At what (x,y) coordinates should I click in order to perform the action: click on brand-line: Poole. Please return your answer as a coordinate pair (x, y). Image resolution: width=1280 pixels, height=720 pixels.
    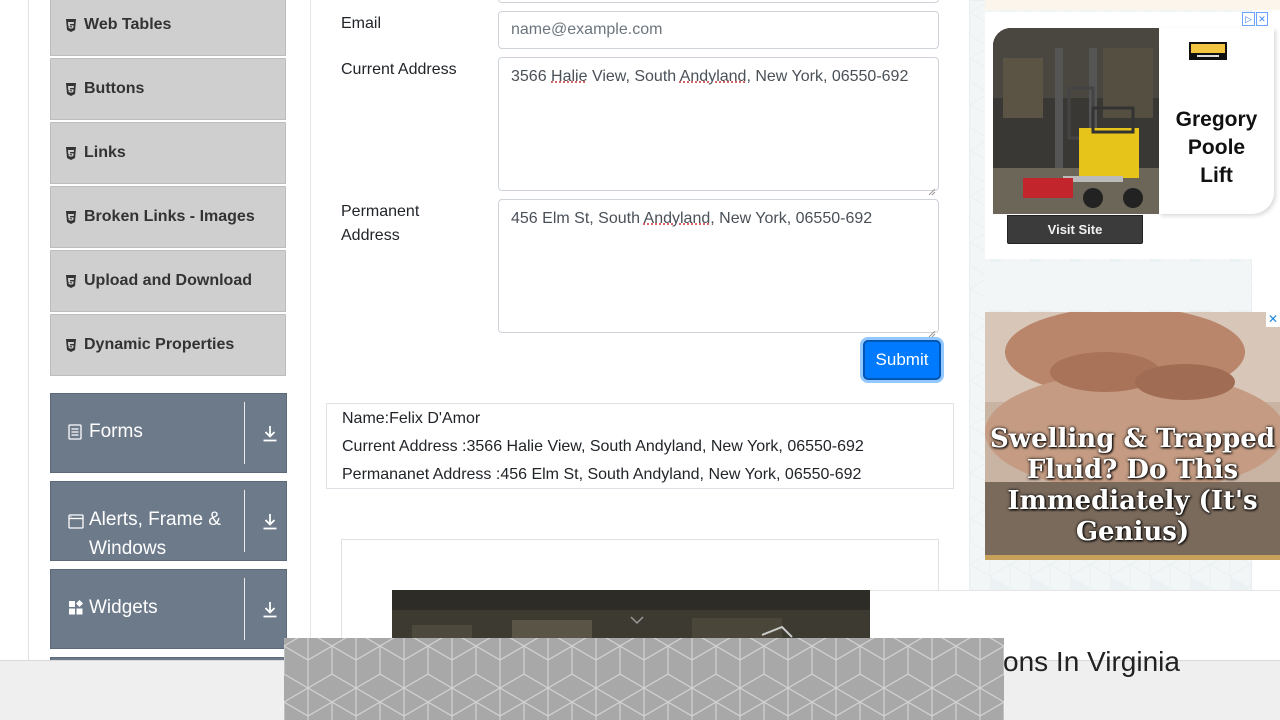
    Looking at the image, I should click on (1216, 147).